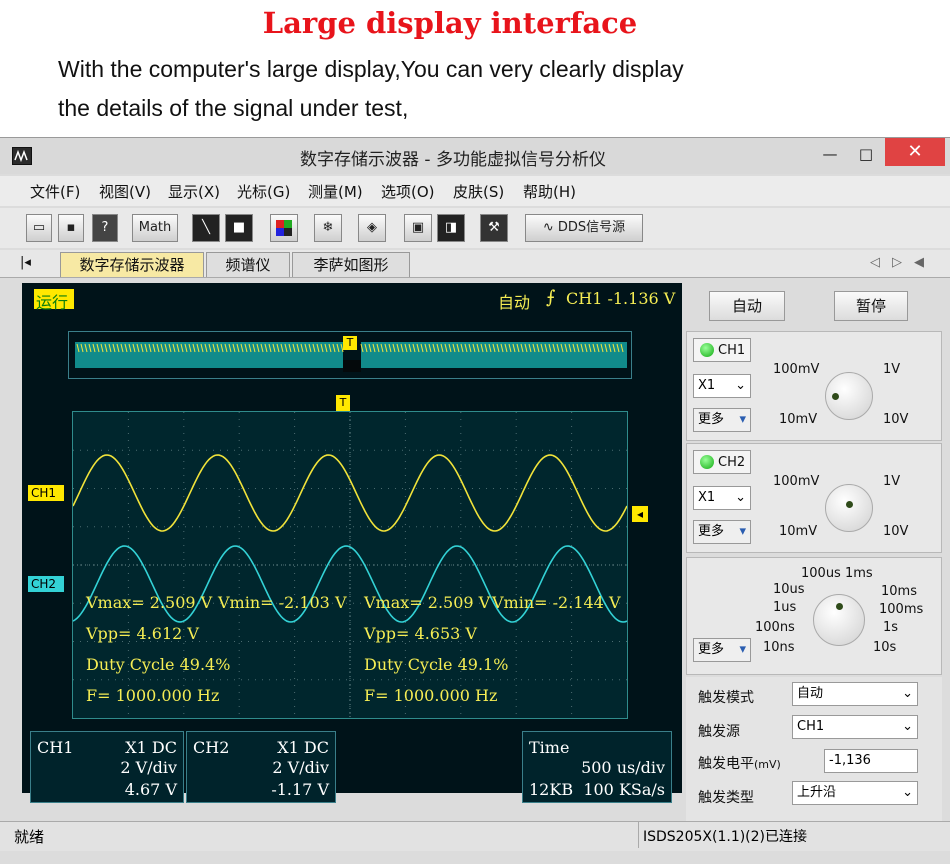  I want to click on close-button: ✕, so click(915, 152).